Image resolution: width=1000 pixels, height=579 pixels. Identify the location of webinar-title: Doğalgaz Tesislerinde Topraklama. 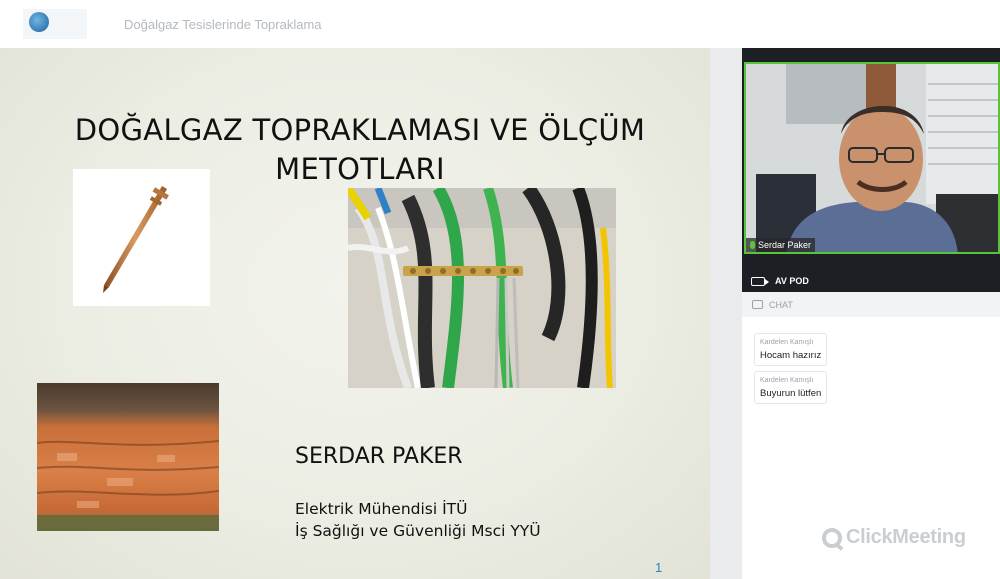
(223, 24).